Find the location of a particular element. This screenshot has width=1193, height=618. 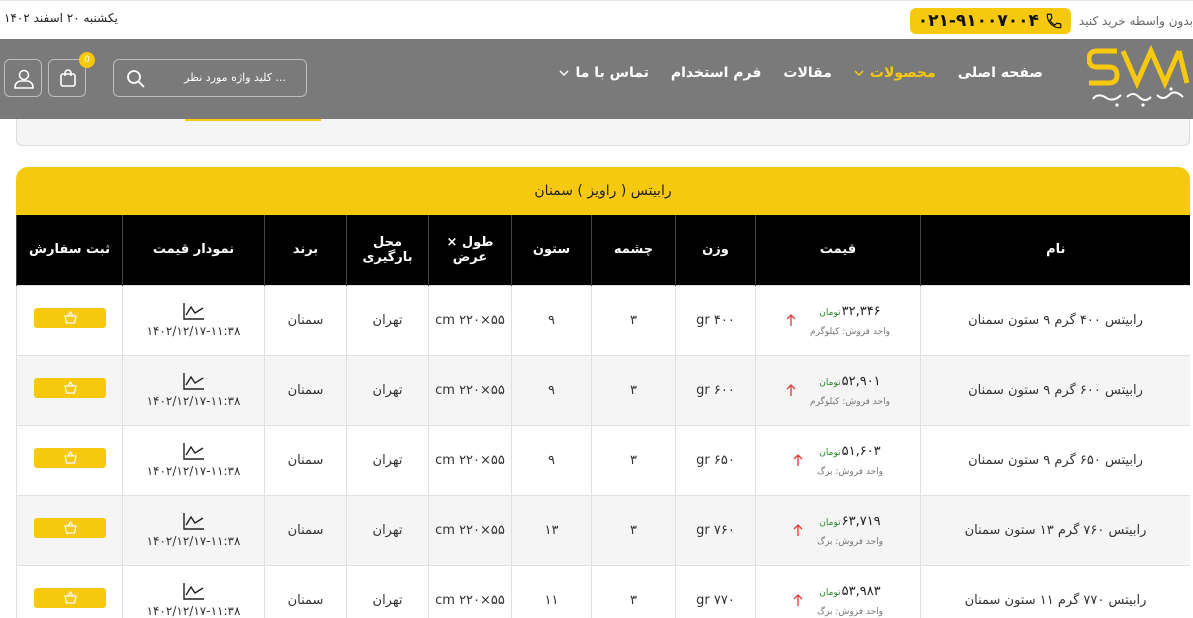

menu-articles: مقالات is located at coordinates (807, 73).